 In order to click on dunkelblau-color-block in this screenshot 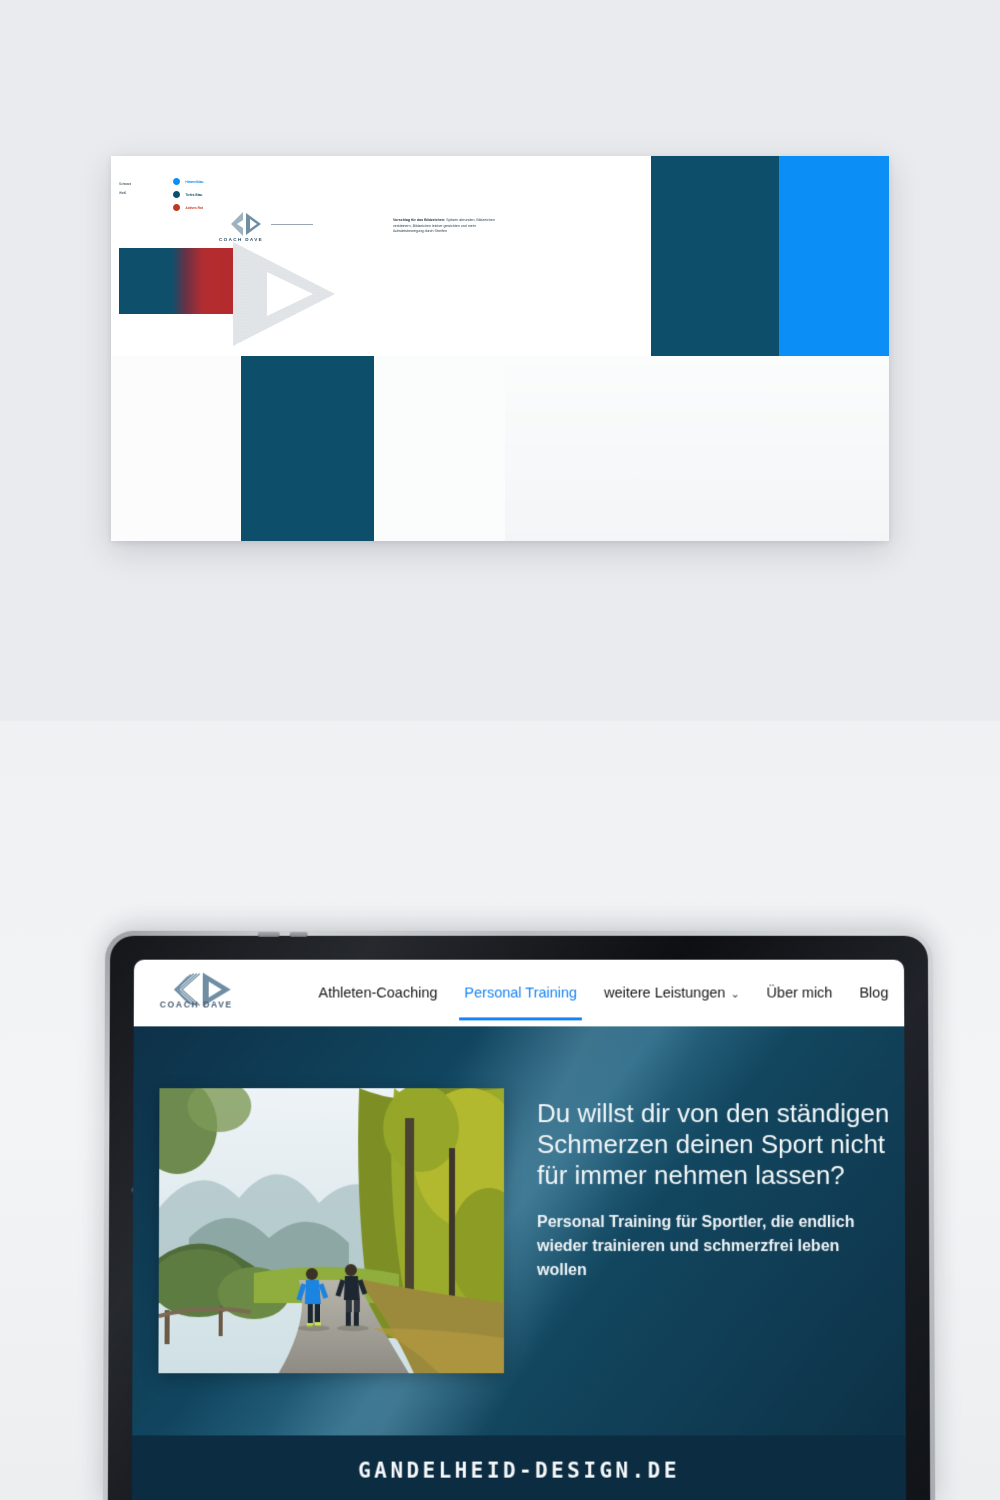, I will do `click(715, 256)`.